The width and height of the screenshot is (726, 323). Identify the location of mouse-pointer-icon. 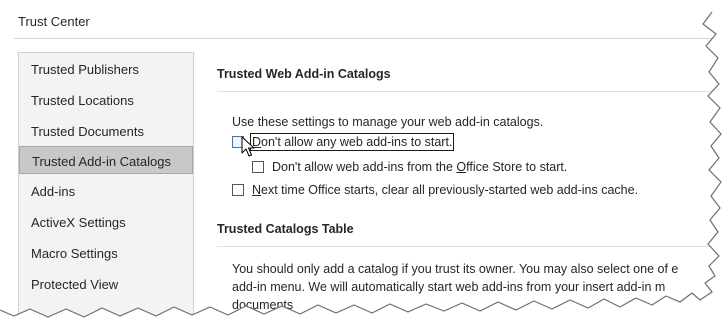
(248, 146).